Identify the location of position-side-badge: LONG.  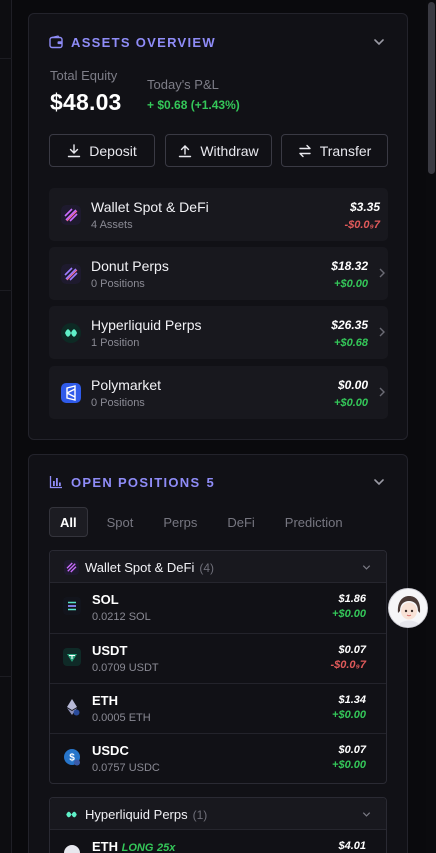
(137, 847).